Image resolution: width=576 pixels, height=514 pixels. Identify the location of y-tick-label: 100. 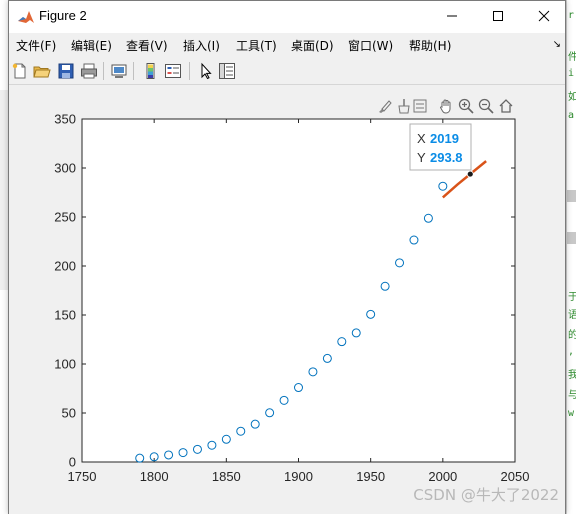
(65, 364).